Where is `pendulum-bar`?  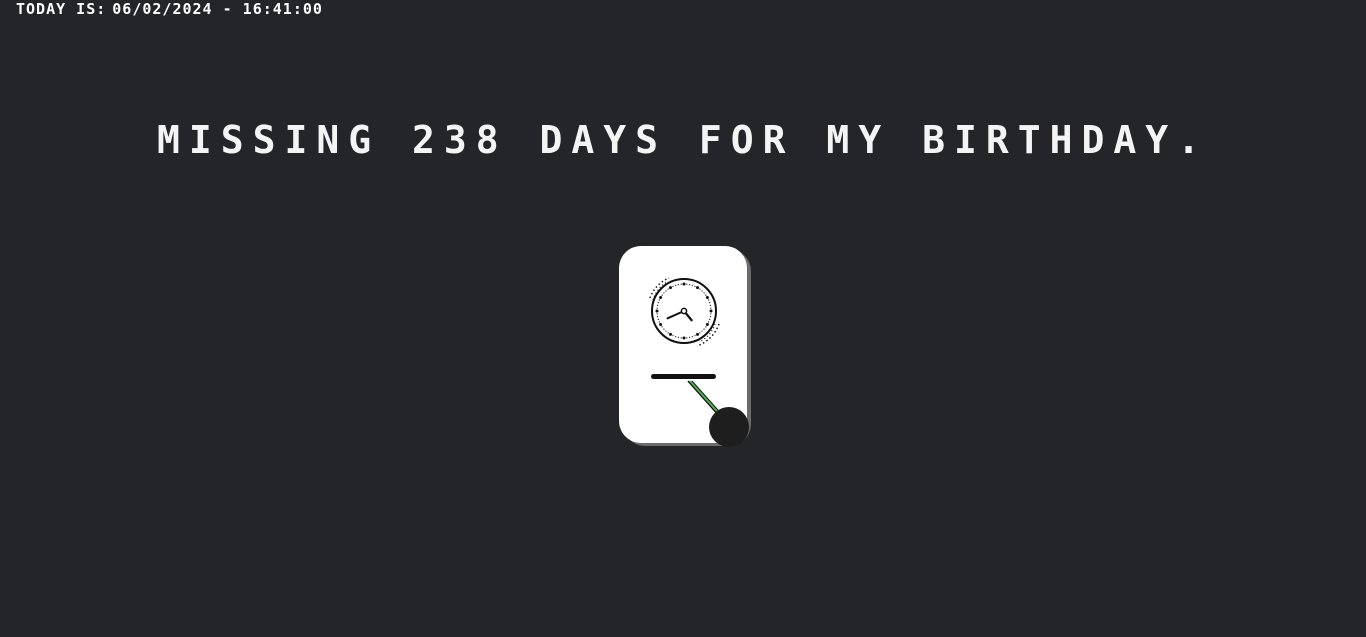
pendulum-bar is located at coordinates (683, 376).